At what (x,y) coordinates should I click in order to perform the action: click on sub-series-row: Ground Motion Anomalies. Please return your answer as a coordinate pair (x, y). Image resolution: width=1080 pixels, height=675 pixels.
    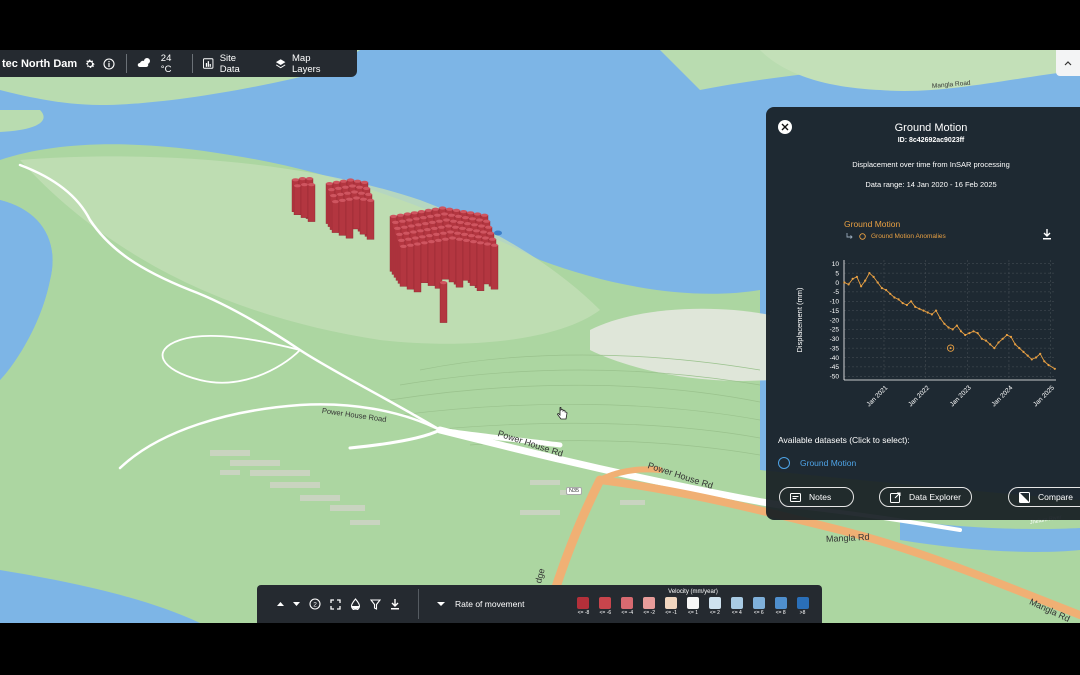
    Looking at the image, I should click on (896, 236).